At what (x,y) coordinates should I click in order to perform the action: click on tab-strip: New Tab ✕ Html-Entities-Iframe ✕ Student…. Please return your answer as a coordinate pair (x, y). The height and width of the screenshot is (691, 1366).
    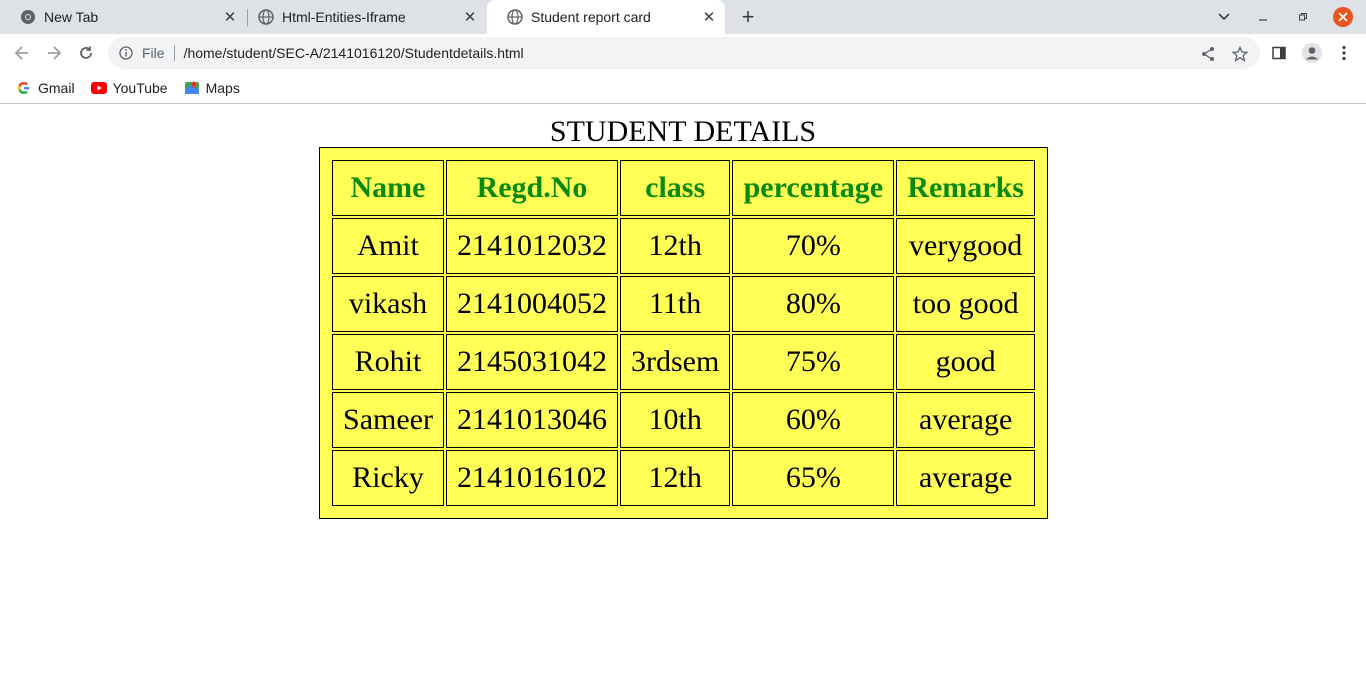
    Looking at the image, I should click on (683, 17).